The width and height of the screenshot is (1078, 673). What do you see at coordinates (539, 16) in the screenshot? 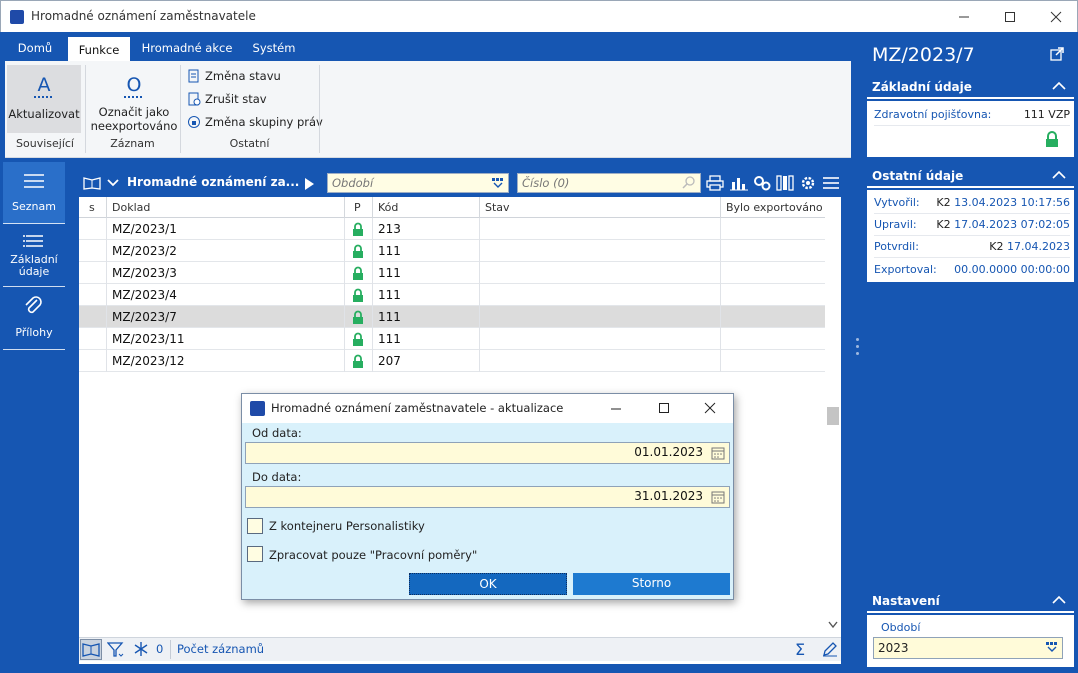
I see `window-titlebar: Hromadné oznámení zaměstnavatele` at bounding box center [539, 16].